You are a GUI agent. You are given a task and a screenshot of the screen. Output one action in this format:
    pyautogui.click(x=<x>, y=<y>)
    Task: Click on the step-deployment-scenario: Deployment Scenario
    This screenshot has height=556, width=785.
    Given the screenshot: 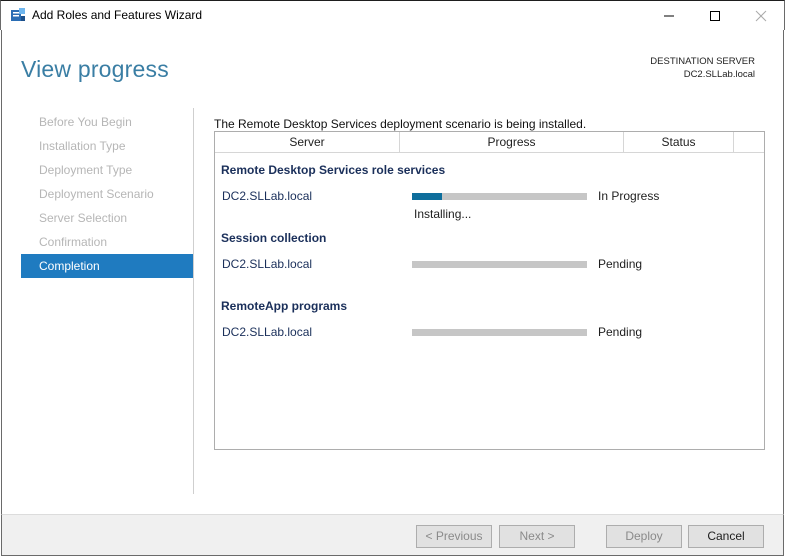 What is the action you would take?
    pyautogui.click(x=96, y=194)
    